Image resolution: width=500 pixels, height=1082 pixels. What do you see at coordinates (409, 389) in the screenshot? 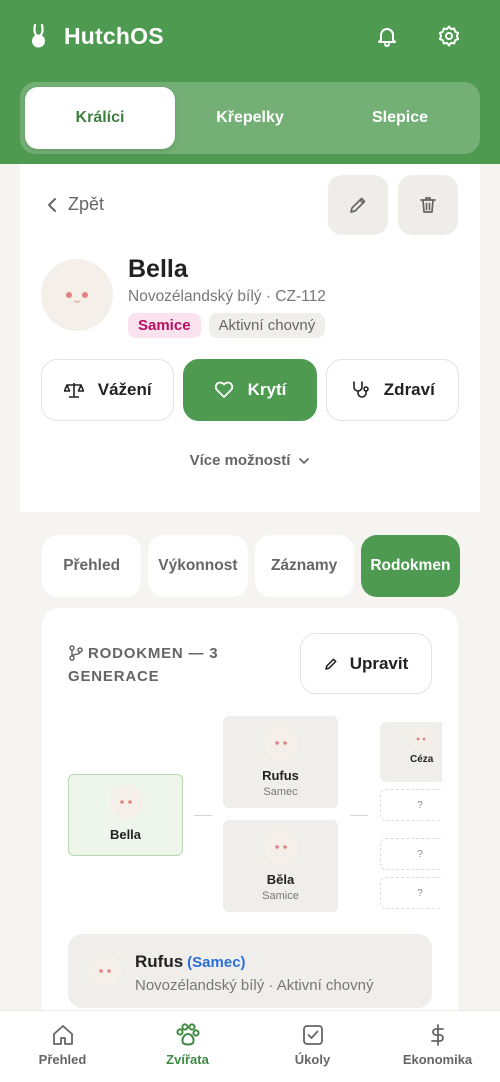
I see `health-label: Zdraví` at bounding box center [409, 389].